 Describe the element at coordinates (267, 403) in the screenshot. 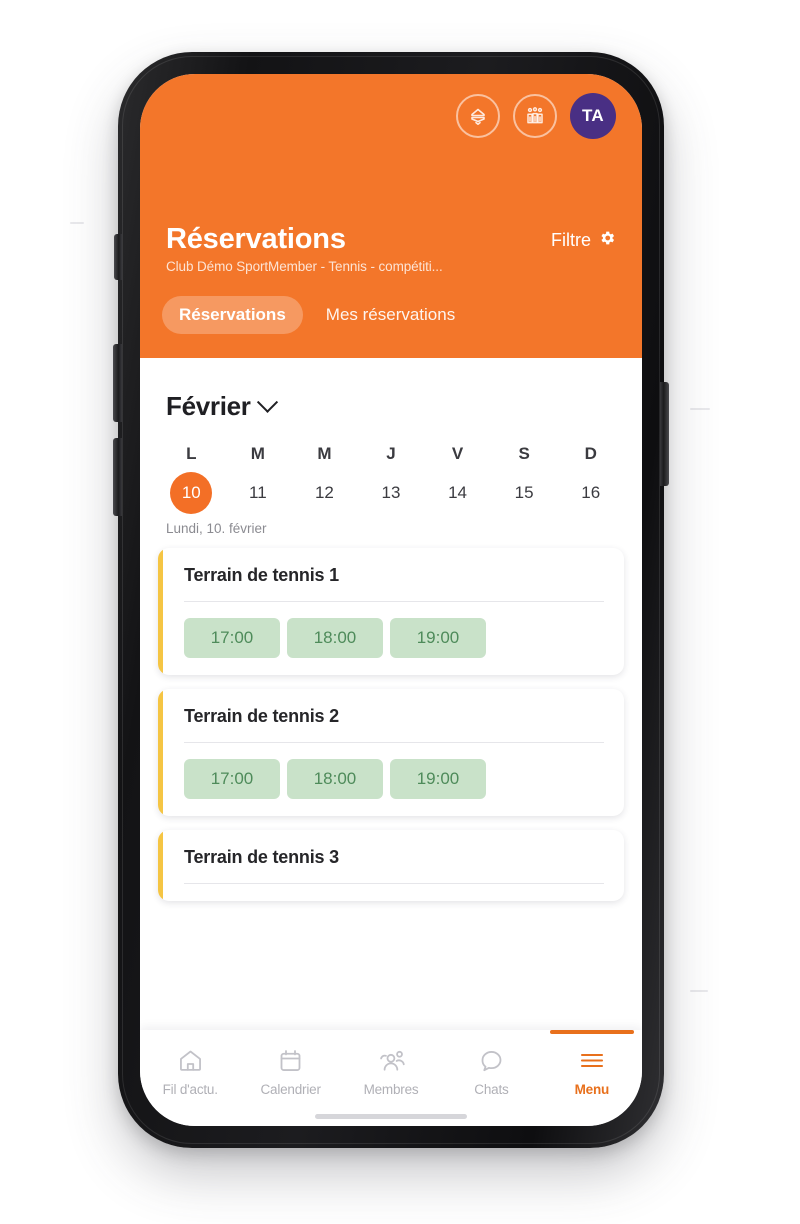

I see `chevron-down-icon` at that location.